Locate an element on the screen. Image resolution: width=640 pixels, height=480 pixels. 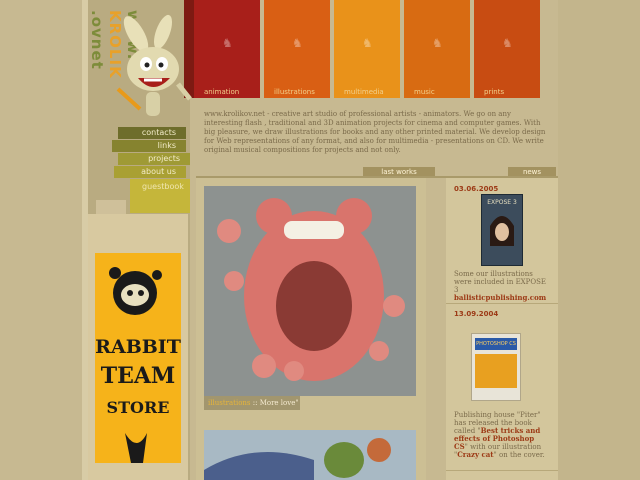
news-link: ballisticpublishing.com is located at coordinates (500, 297).